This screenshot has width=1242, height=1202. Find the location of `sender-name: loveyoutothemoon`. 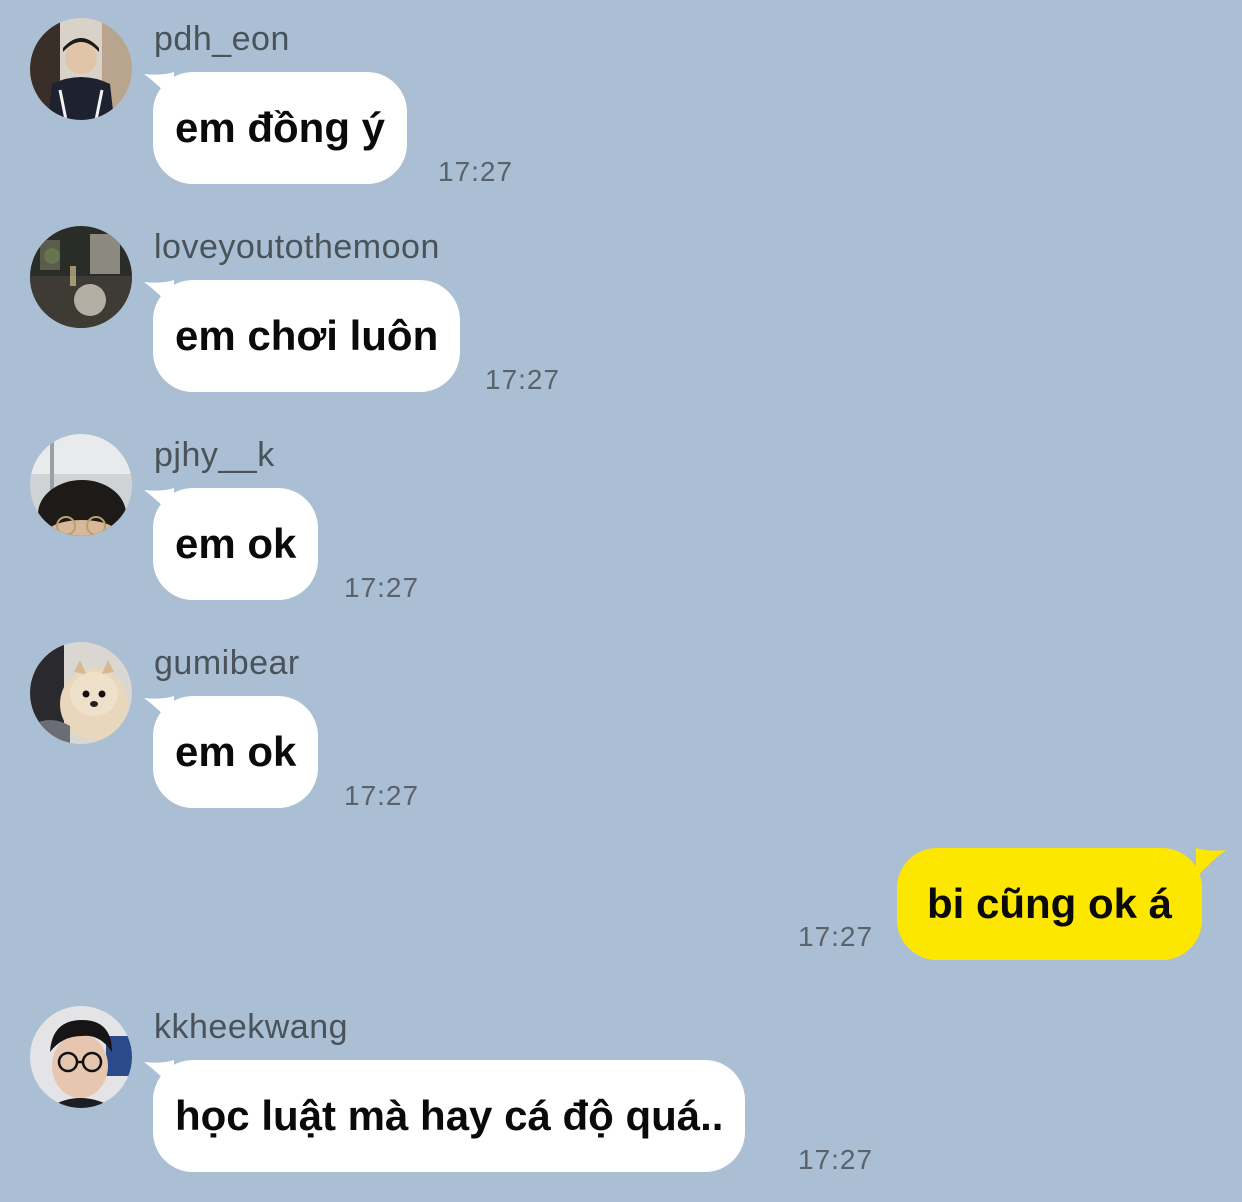

sender-name: loveyoutothemoon is located at coordinates (297, 247).